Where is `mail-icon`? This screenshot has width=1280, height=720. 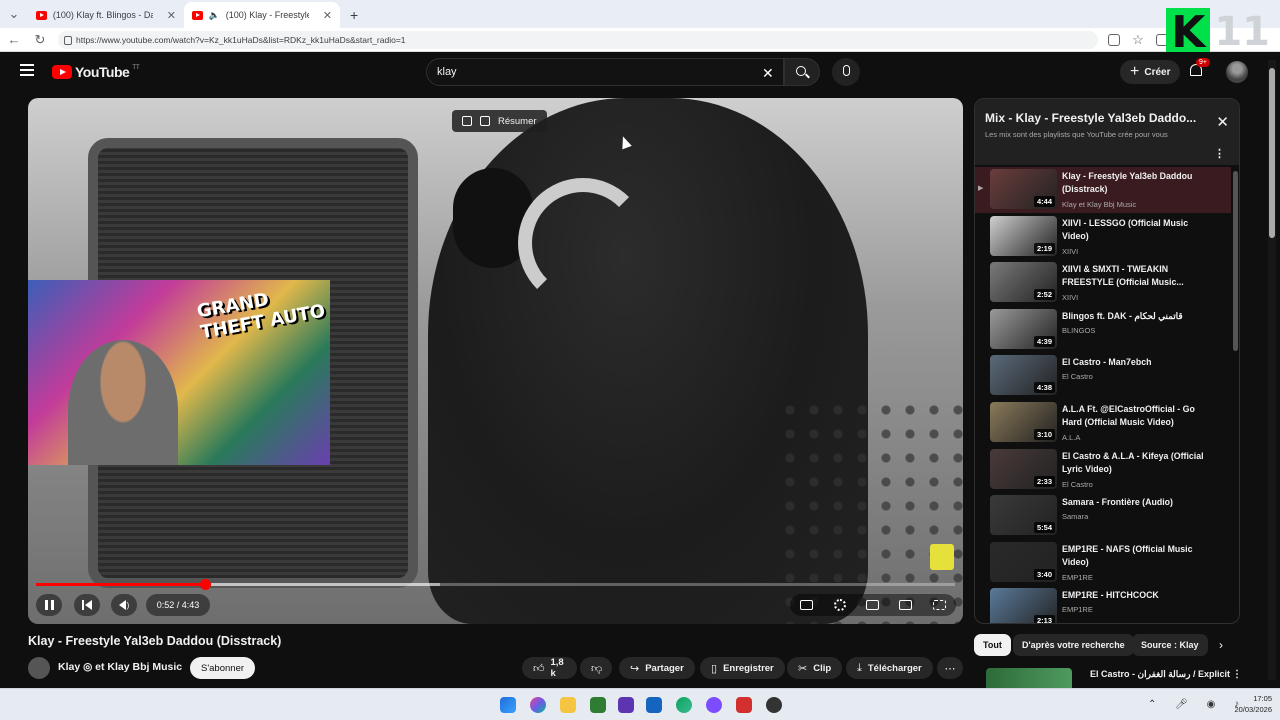
mail-icon is located at coordinates (744, 705).